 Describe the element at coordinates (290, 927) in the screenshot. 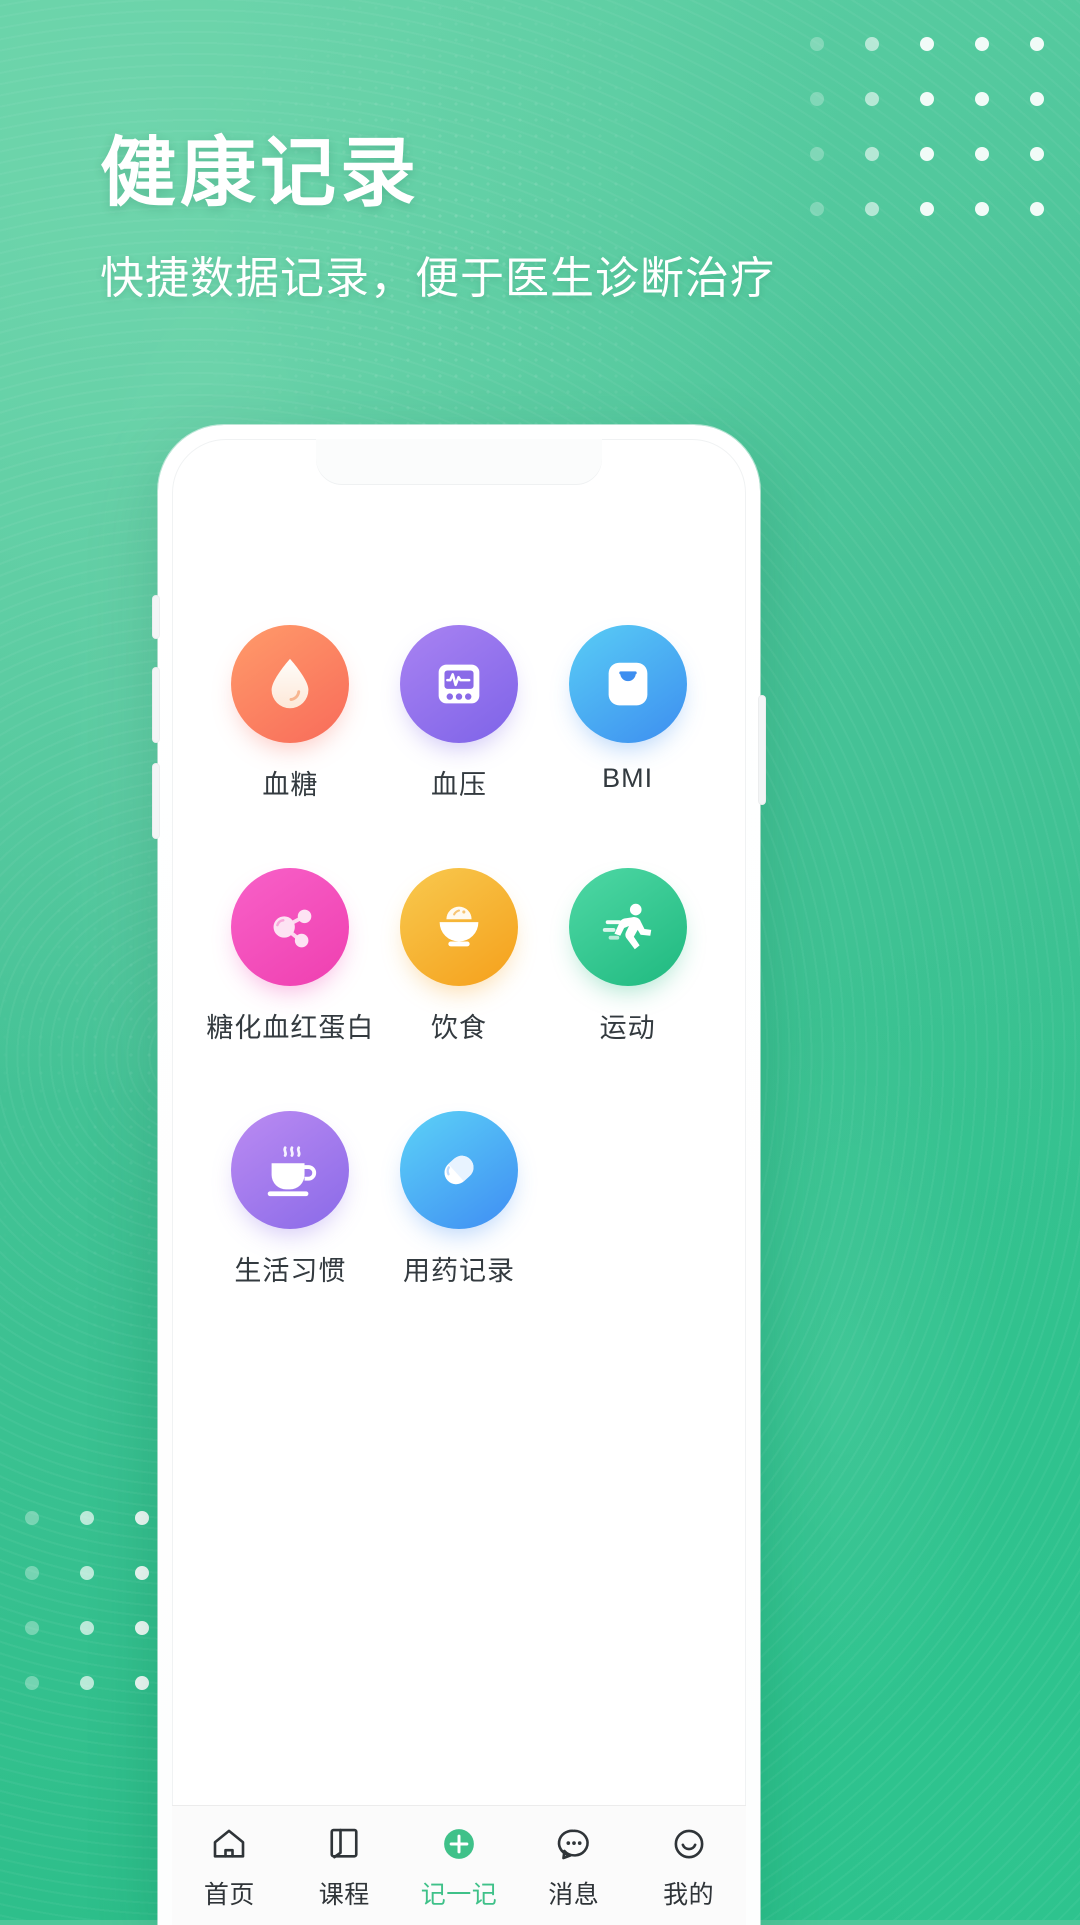

I see `molecule-icon` at that location.